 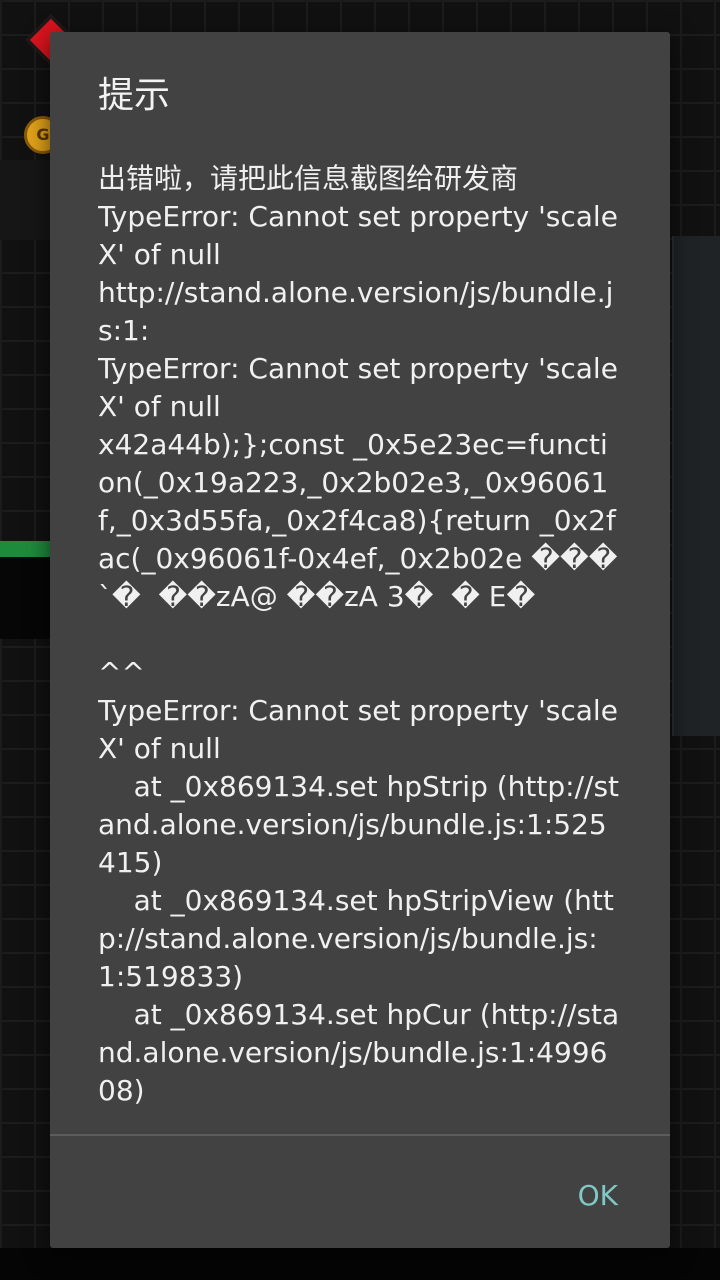 I want to click on bottom-bar, so click(x=360, y=1264).